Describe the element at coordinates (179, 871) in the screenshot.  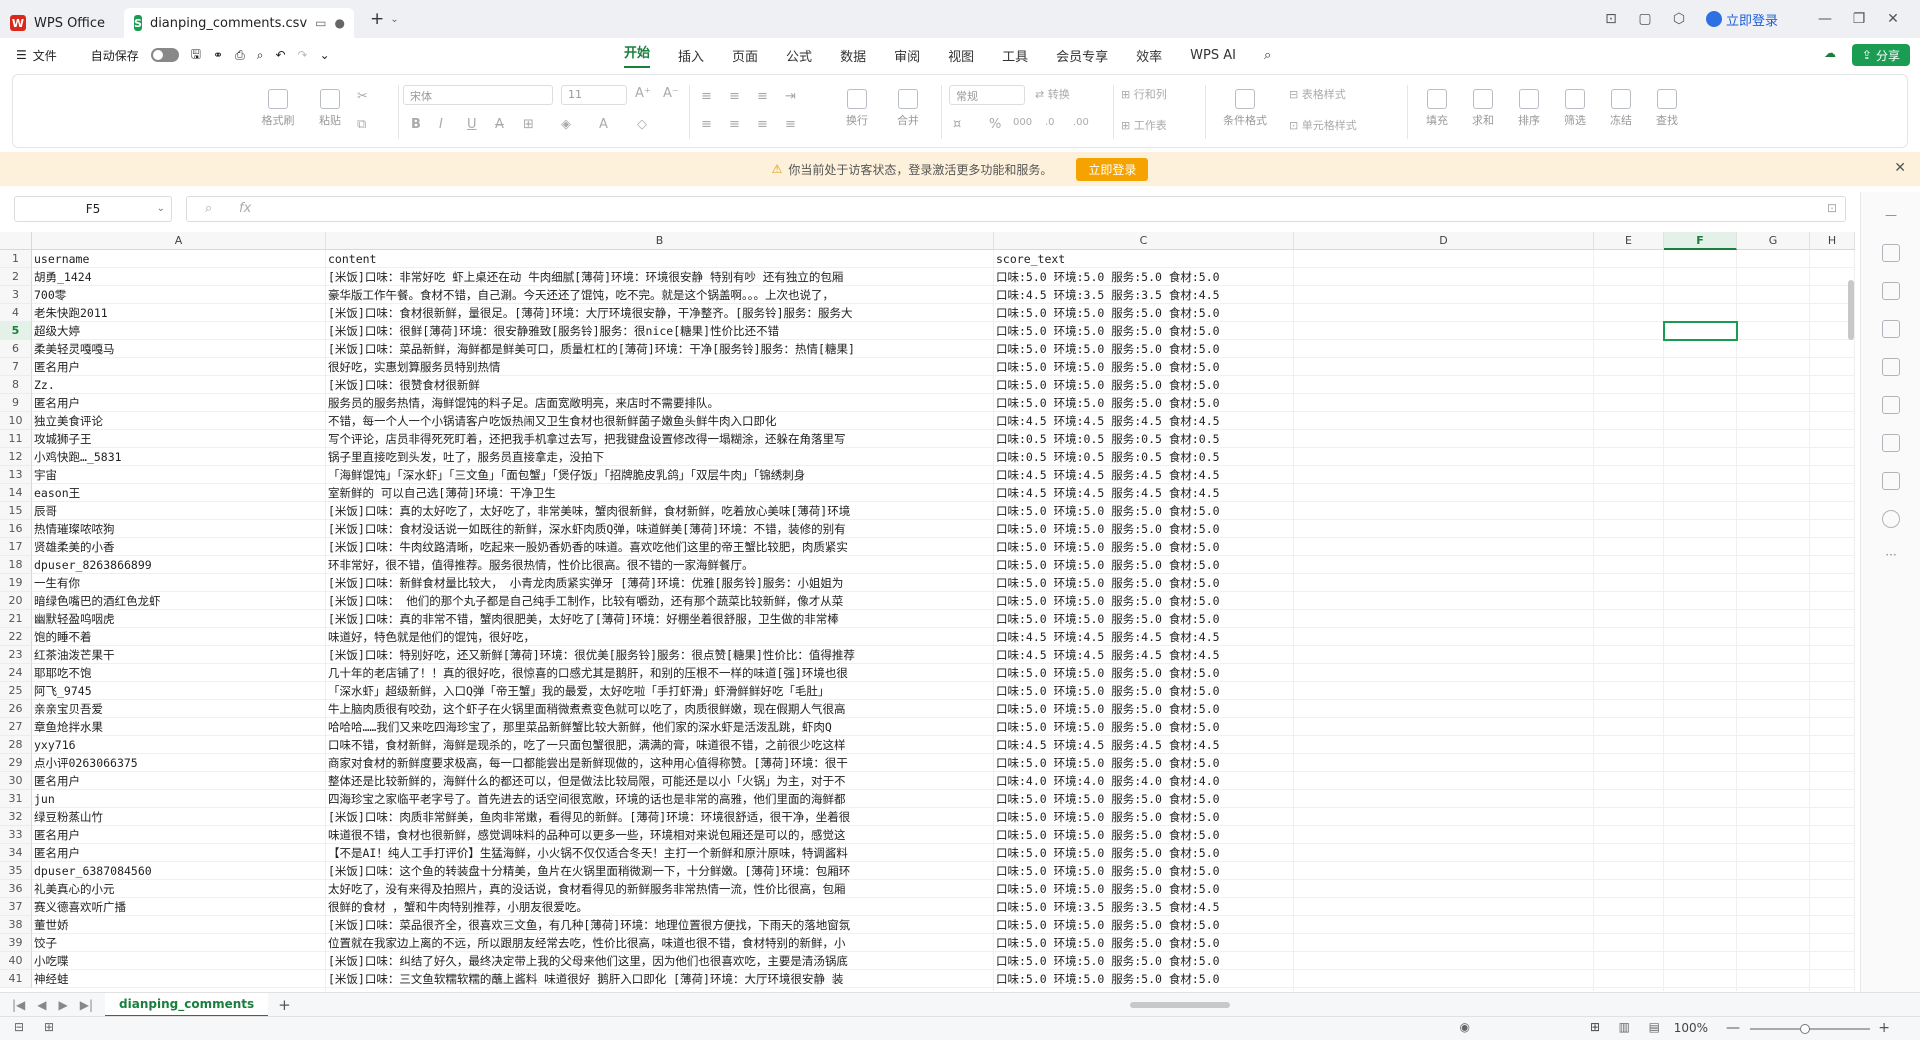
I see `cell-a35: dpuser_6387084560` at that location.